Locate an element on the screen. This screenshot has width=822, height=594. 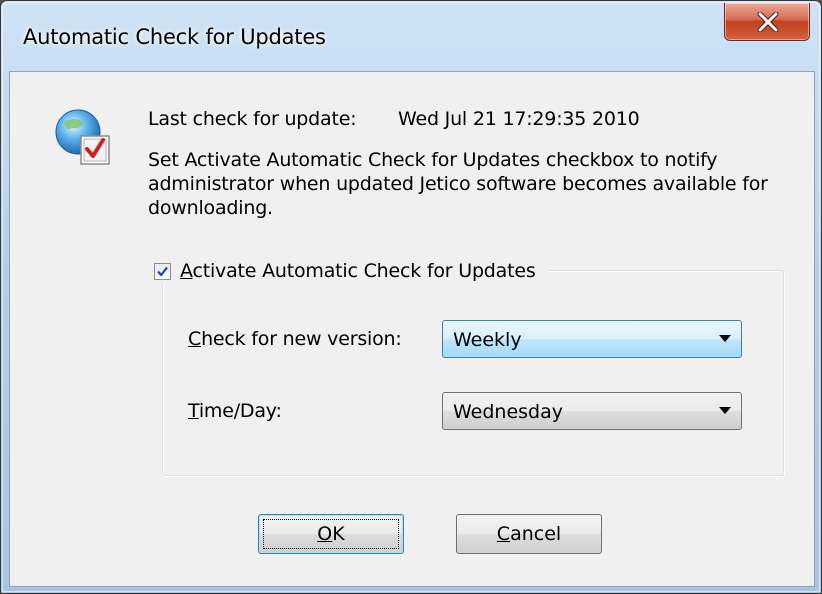
activate-label-rest: ctivate Automatic Check for Updates is located at coordinates (364, 271).